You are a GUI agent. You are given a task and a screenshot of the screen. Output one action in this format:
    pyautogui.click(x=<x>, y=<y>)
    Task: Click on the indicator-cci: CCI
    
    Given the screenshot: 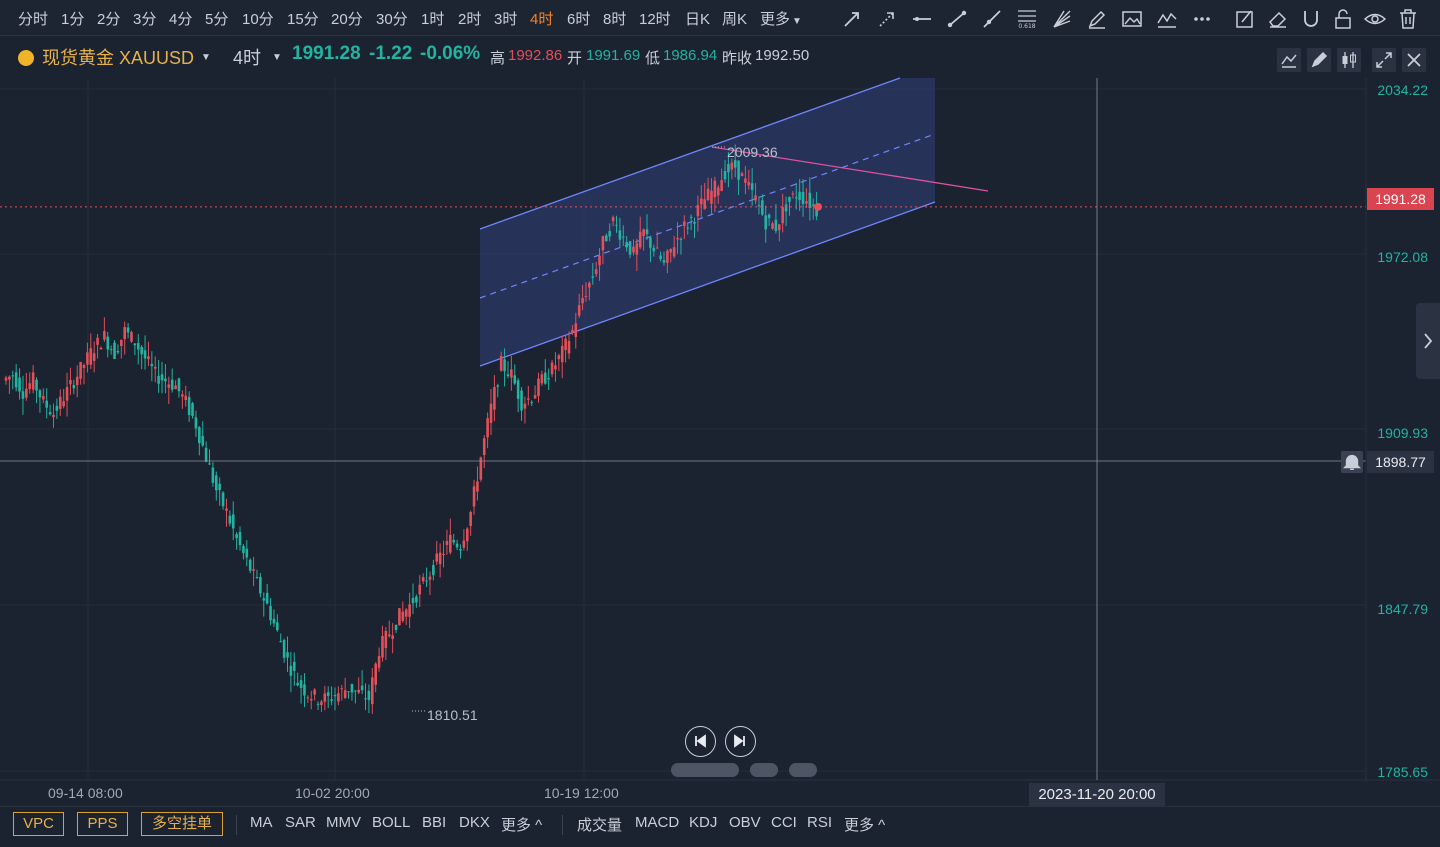 What is the action you would take?
    pyautogui.click(x=784, y=822)
    